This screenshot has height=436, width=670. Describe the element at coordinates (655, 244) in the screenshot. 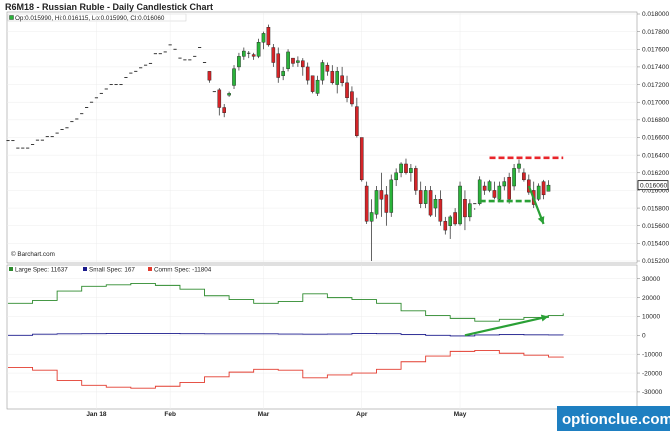

I see `main-y-tick-label-13: 0.015400` at that location.